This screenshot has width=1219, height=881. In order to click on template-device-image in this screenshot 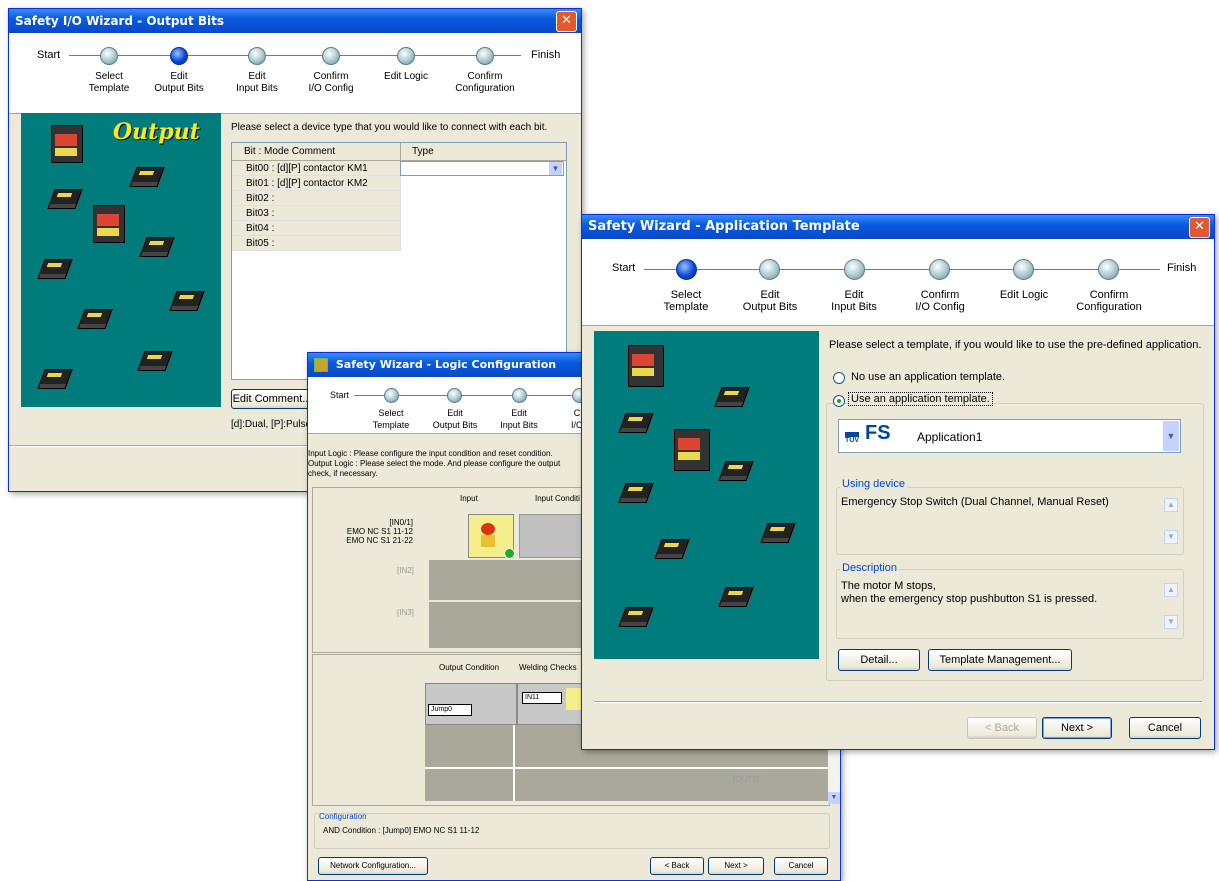, I will do `click(706, 495)`.